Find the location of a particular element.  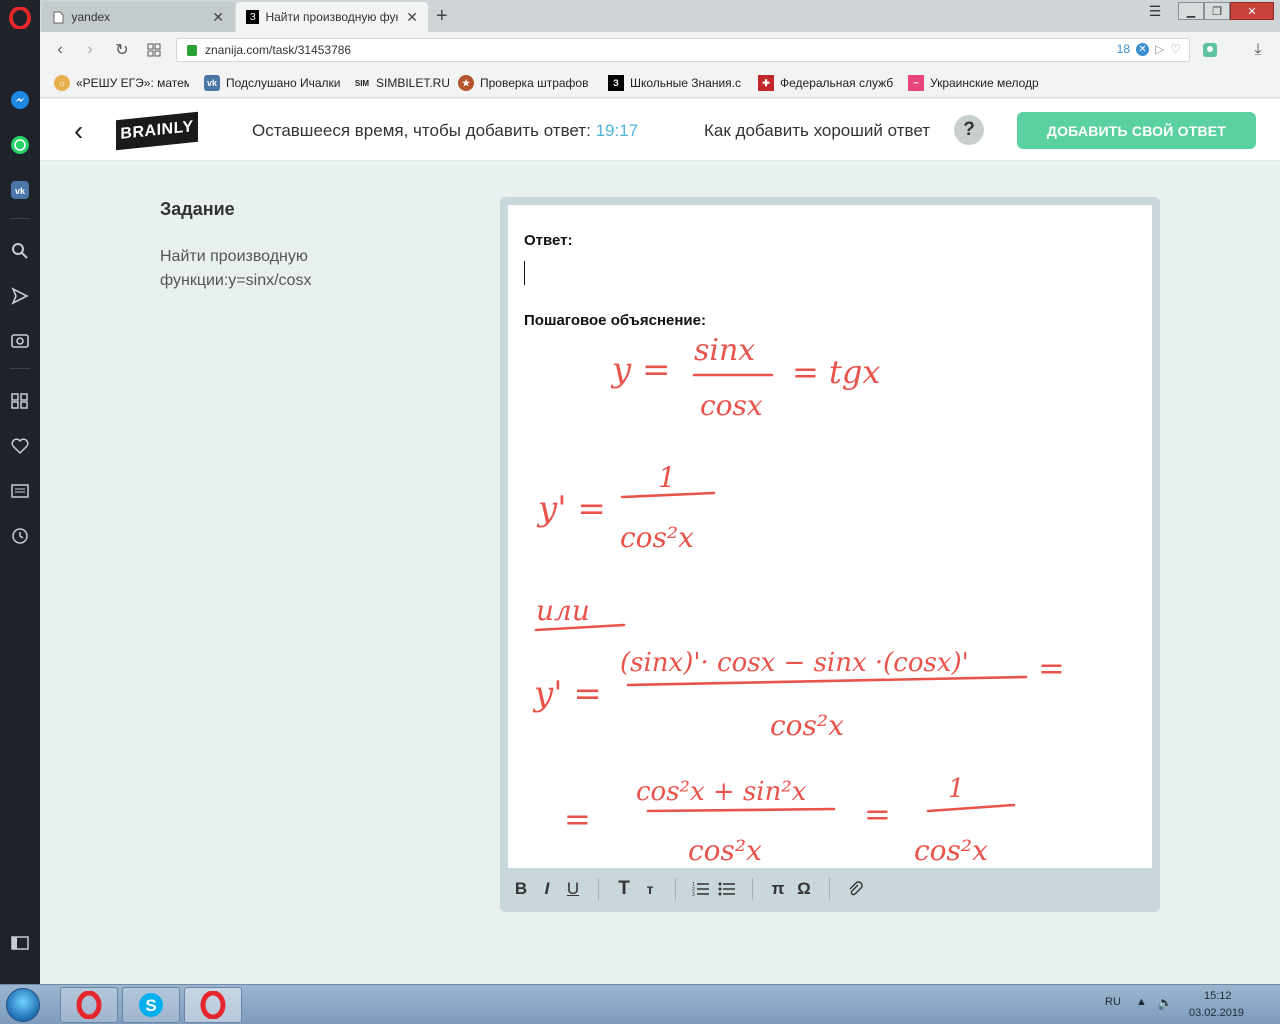

minimize-button: ▁ is located at coordinates (1191, 11).